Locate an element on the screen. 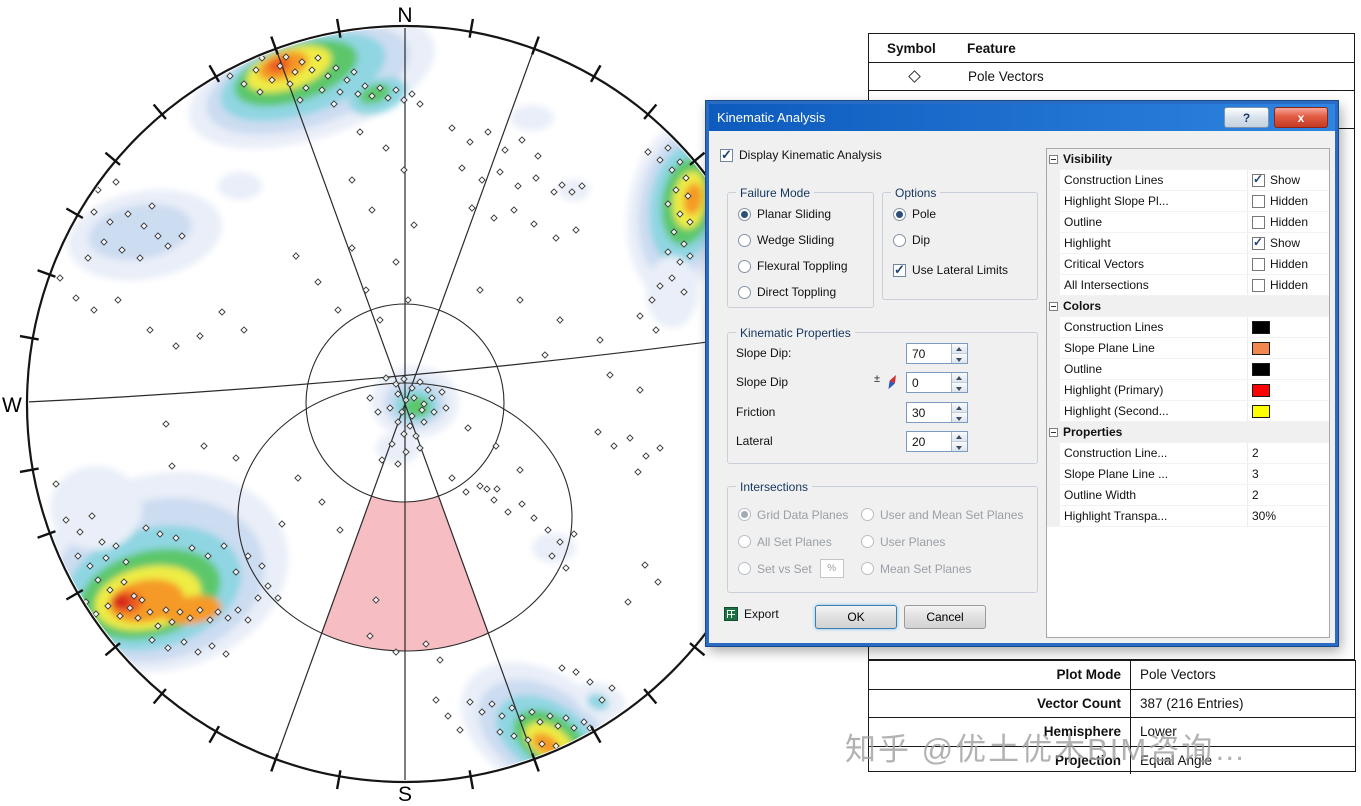 This screenshot has height=806, width=1361. grid-value-text: 30% is located at coordinates (1264, 516).